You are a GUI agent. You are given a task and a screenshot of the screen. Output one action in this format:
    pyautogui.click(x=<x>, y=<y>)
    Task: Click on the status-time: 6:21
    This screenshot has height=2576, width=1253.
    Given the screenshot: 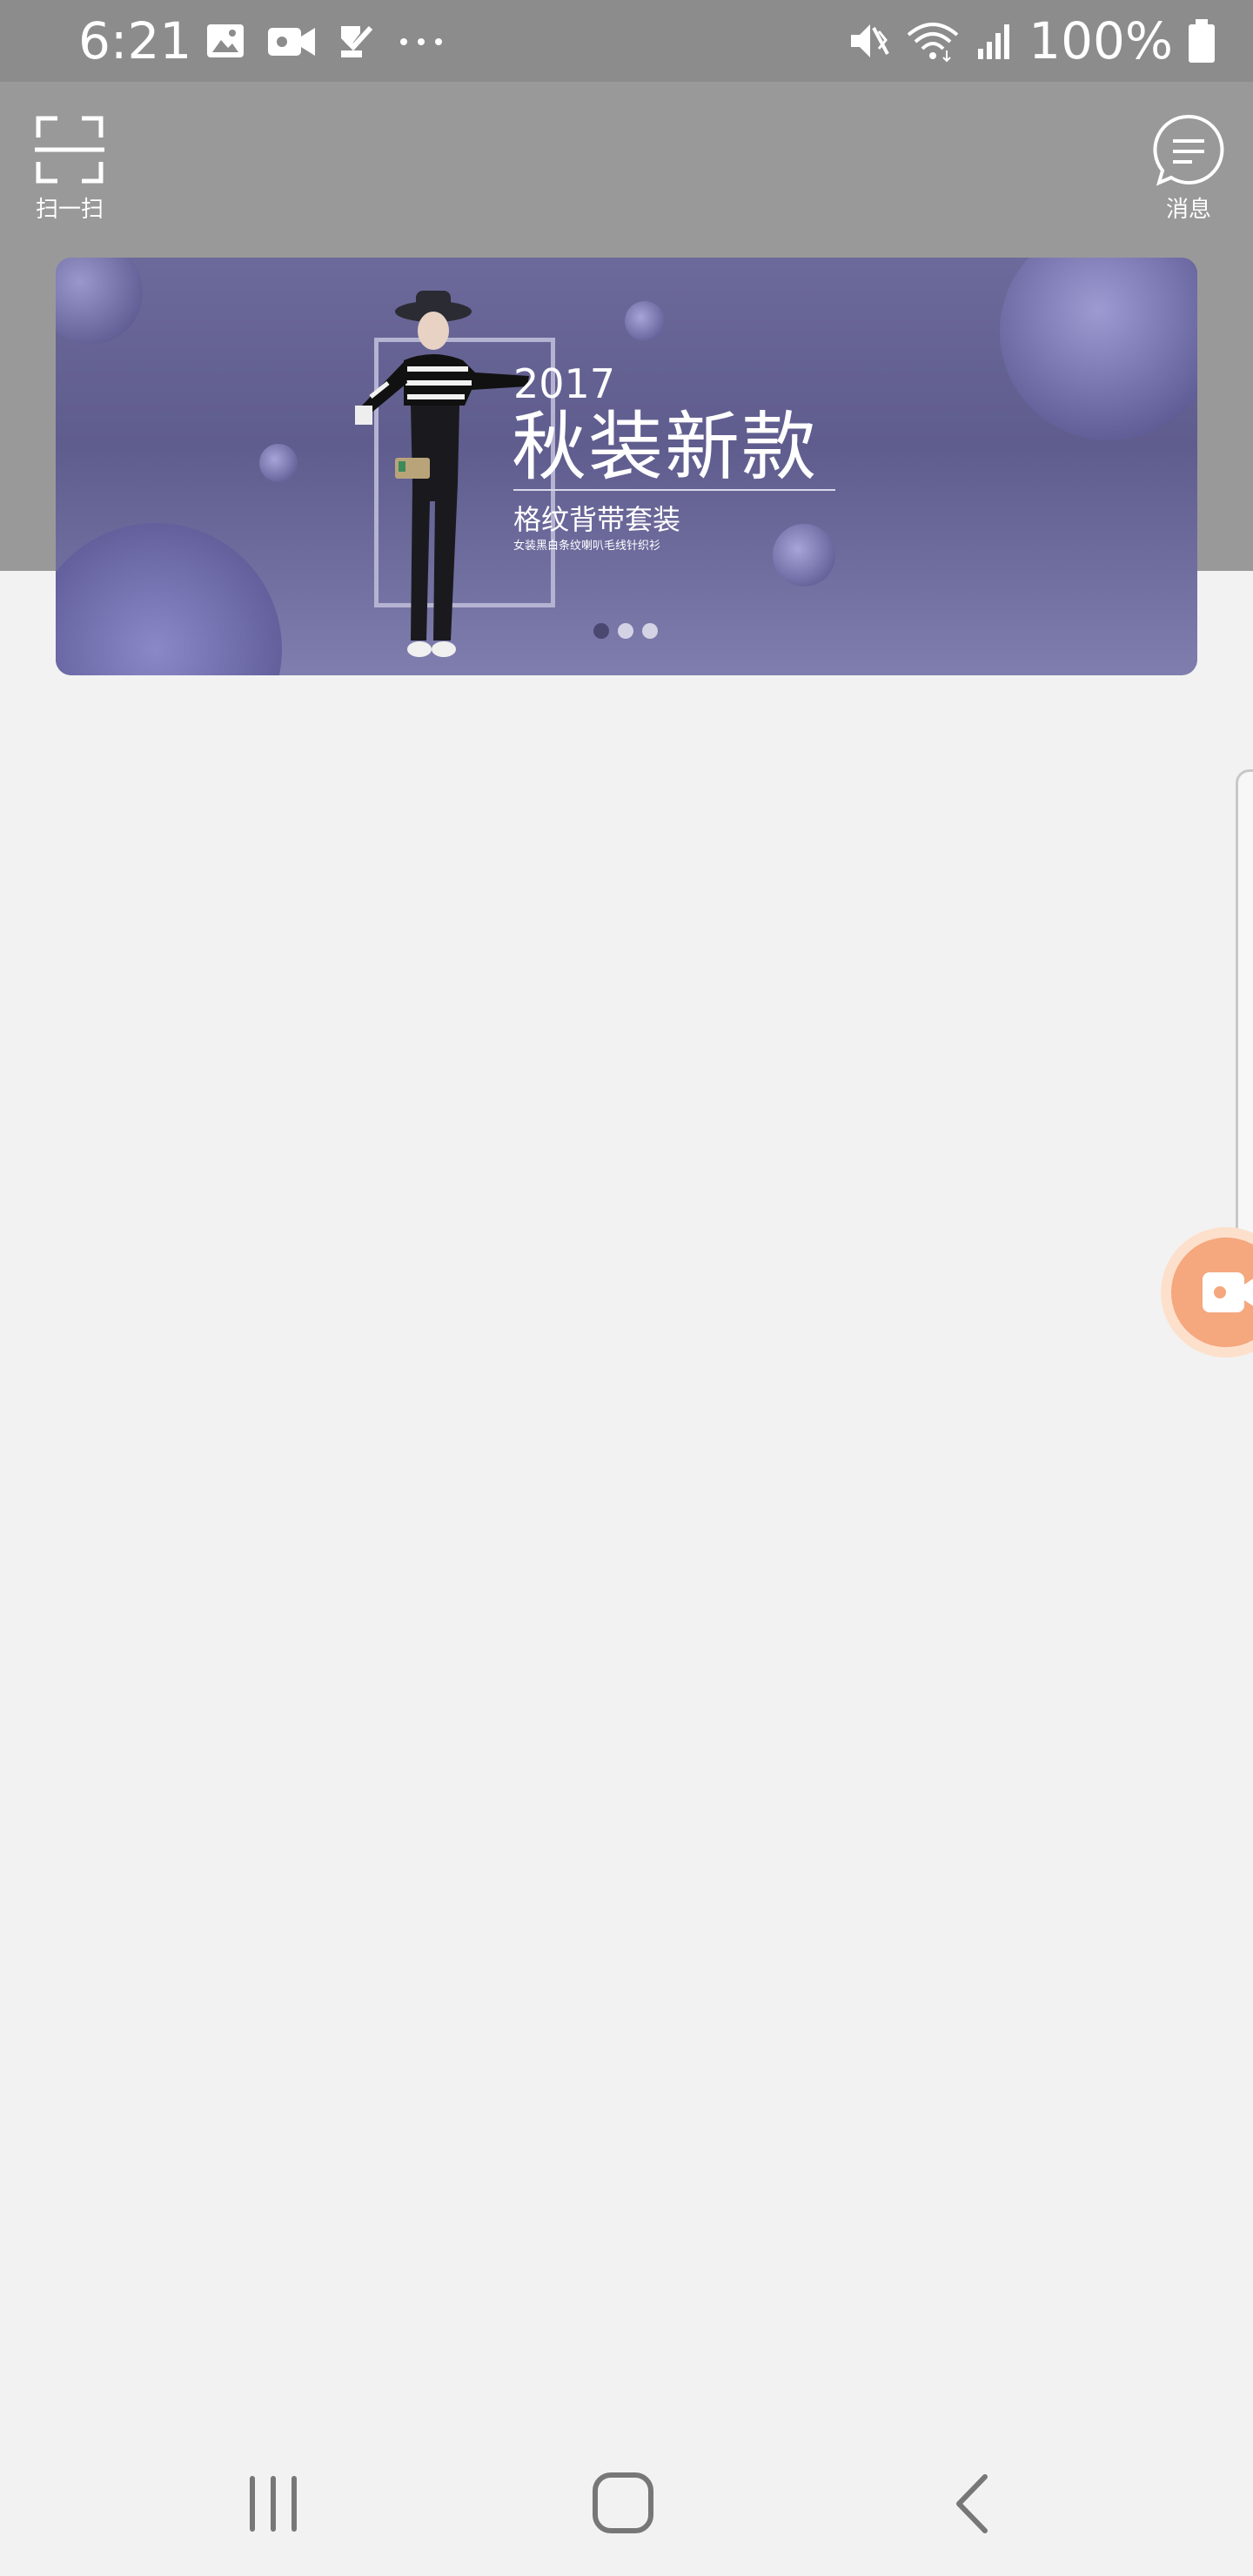 What is the action you would take?
    pyautogui.click(x=135, y=40)
    